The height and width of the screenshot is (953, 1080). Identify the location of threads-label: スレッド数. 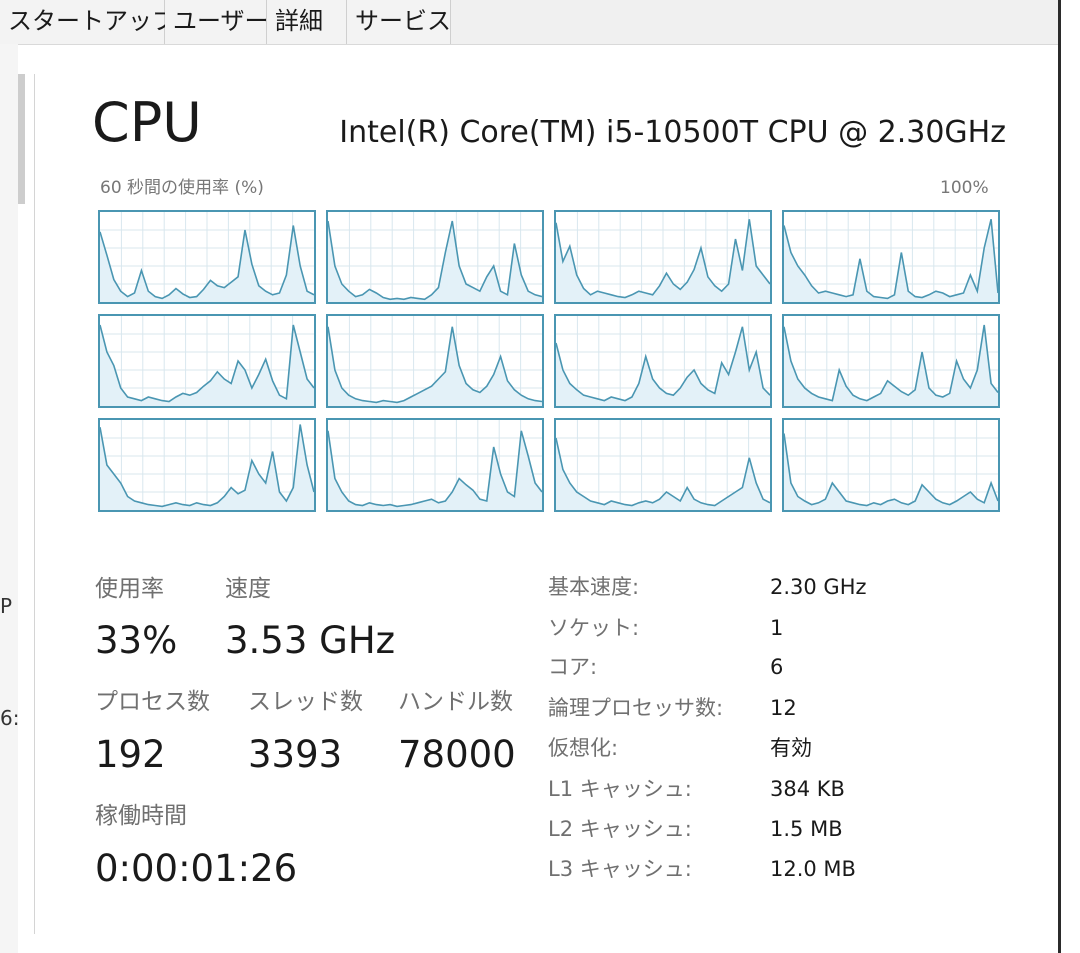
(305, 702).